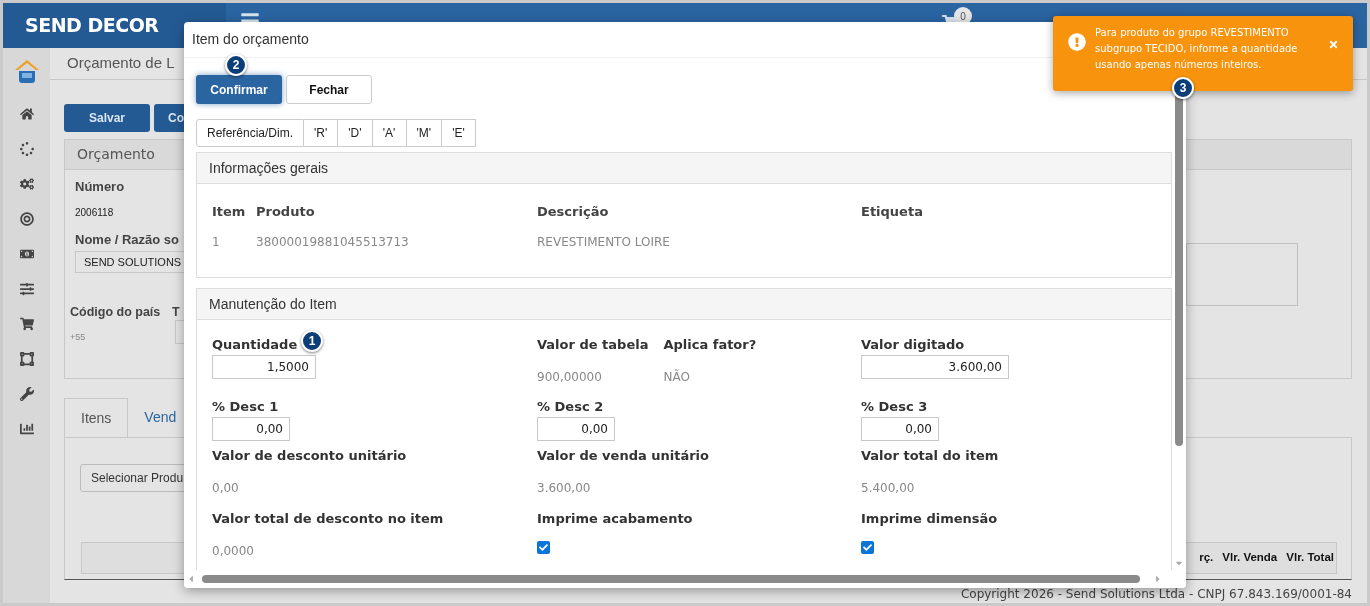 This screenshot has height=606, width=1370. What do you see at coordinates (176, 312) in the screenshot?
I see `field-label: T` at bounding box center [176, 312].